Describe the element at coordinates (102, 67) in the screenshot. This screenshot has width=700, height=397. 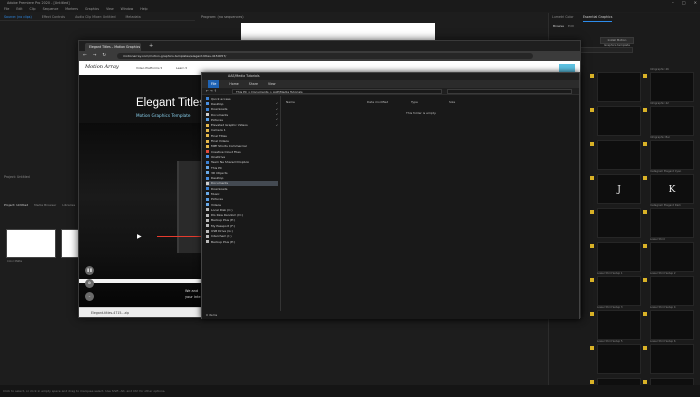
I see `site-logo: Motion Array` at that location.